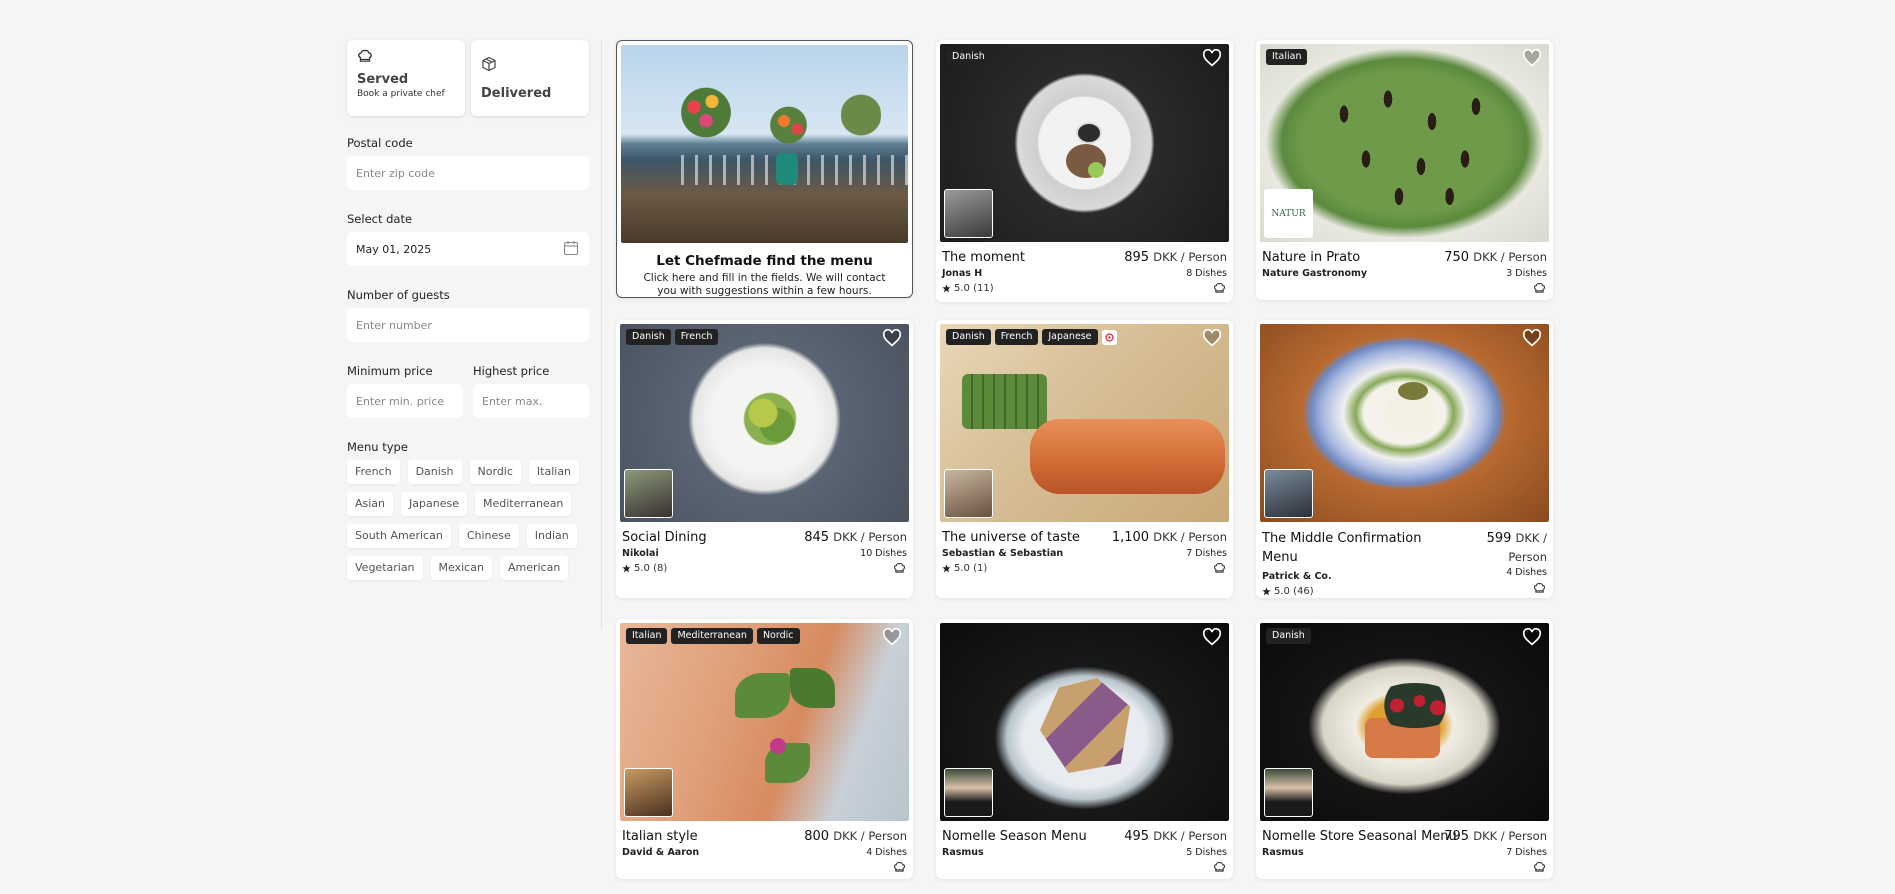 The width and height of the screenshot is (1895, 894). Describe the element at coordinates (1206, 852) in the screenshot. I see `dish-count: 5 Dishes` at that location.